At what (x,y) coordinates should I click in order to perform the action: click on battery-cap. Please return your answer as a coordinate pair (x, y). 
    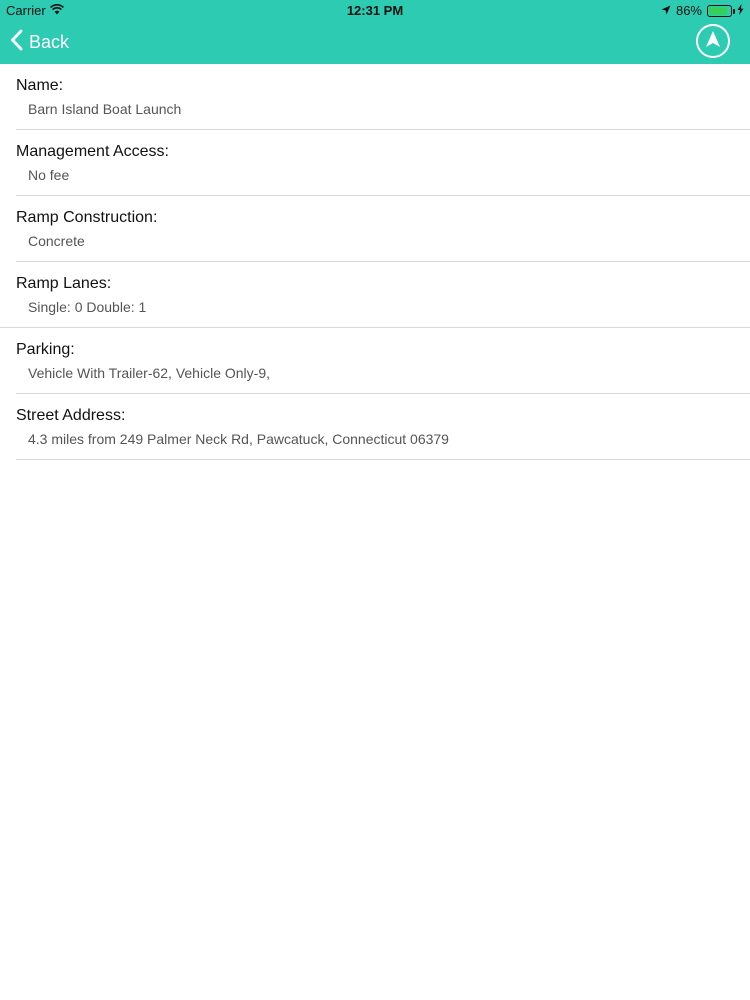
    Looking at the image, I should click on (734, 11).